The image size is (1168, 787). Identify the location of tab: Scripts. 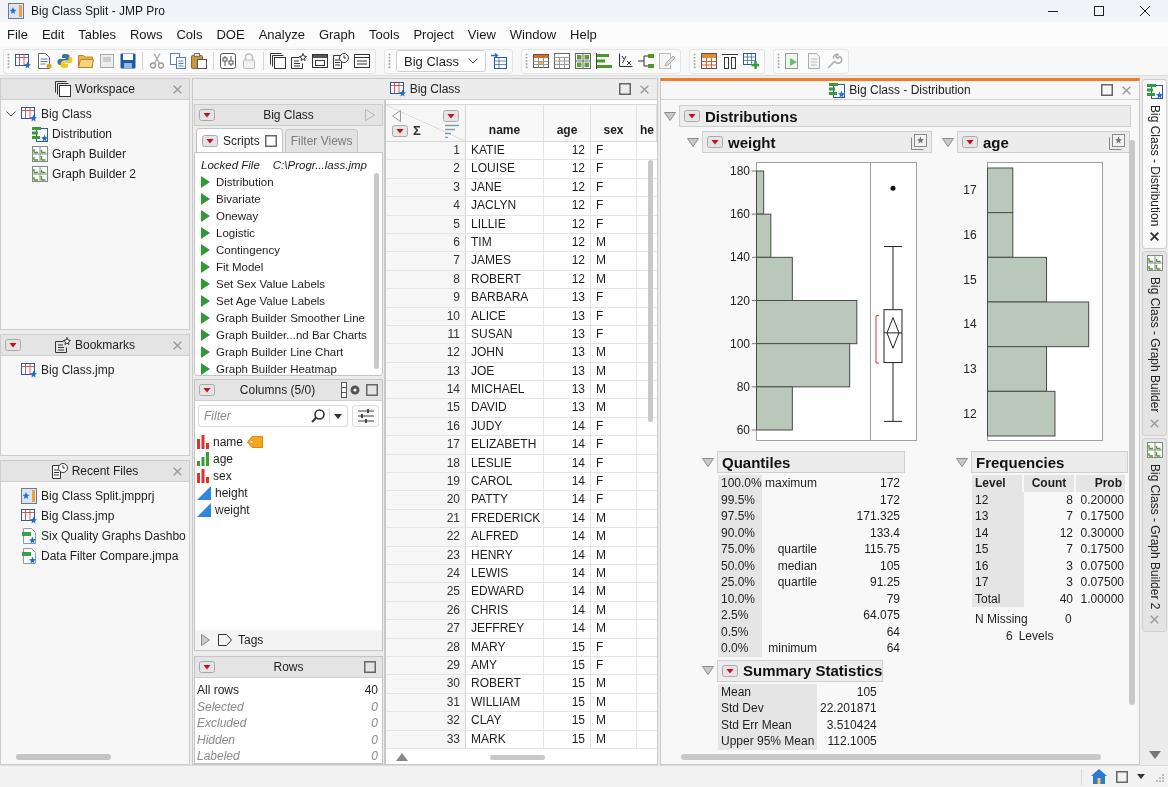
(239, 140).